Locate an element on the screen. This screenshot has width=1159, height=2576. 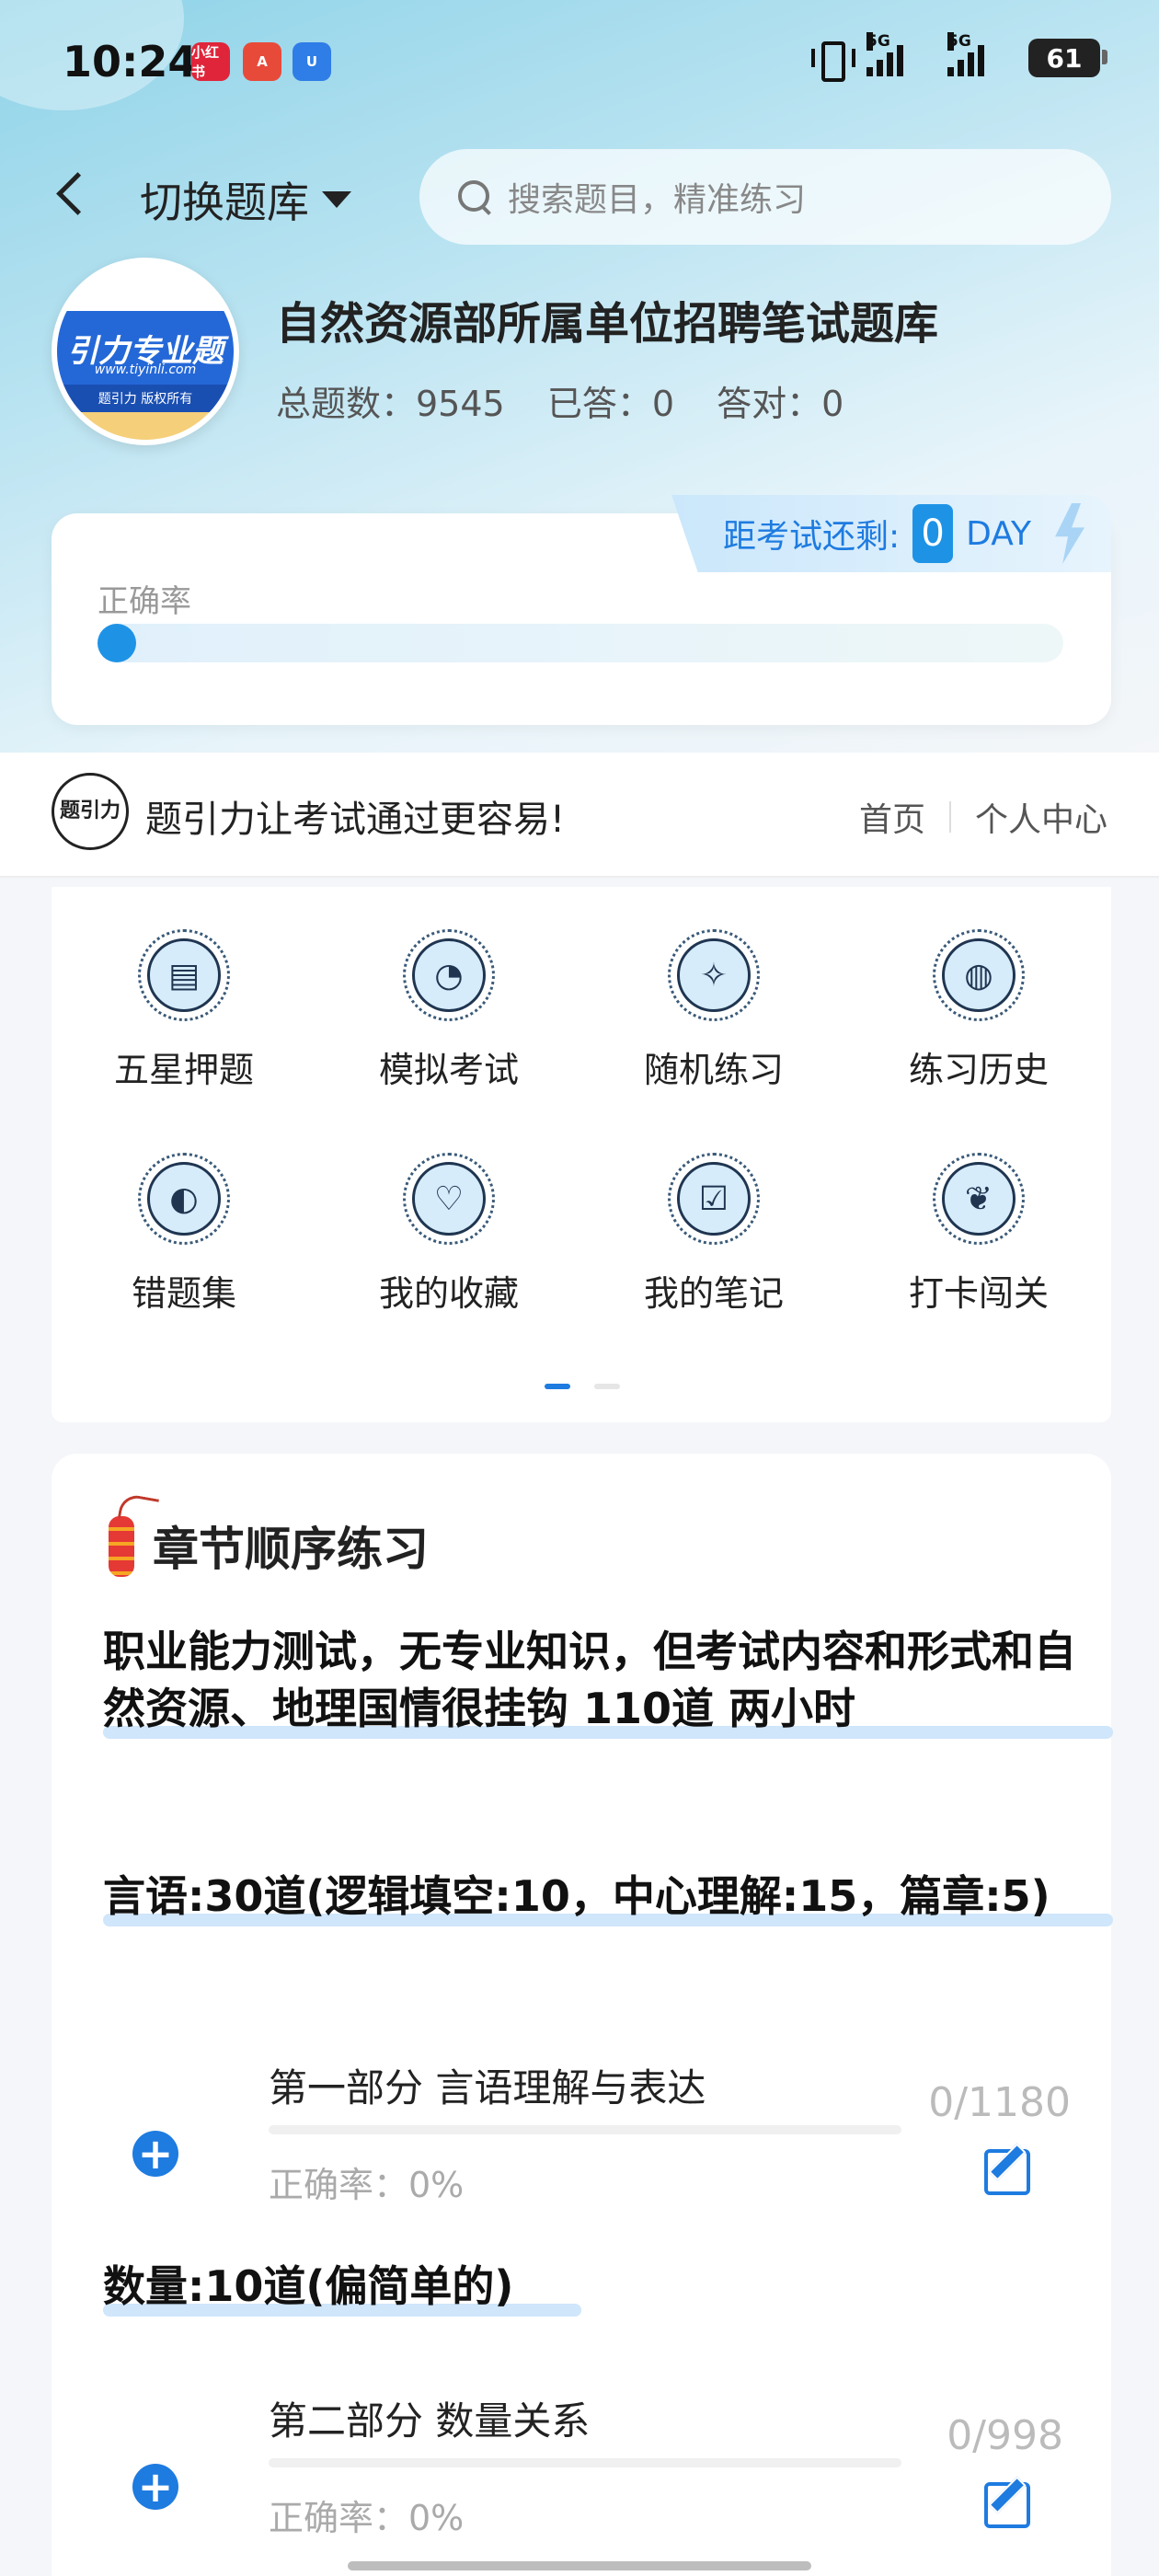
home-indicator is located at coordinates (579, 2565).